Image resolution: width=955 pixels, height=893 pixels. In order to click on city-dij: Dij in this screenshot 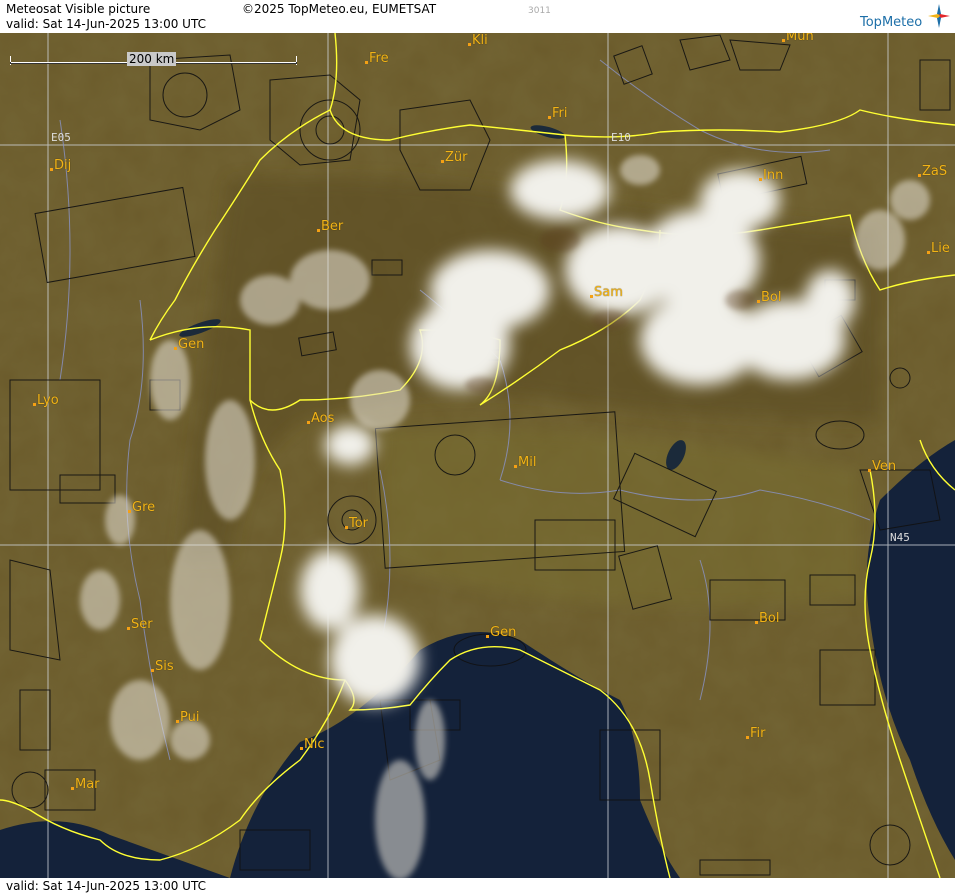, I will do `click(60, 165)`.